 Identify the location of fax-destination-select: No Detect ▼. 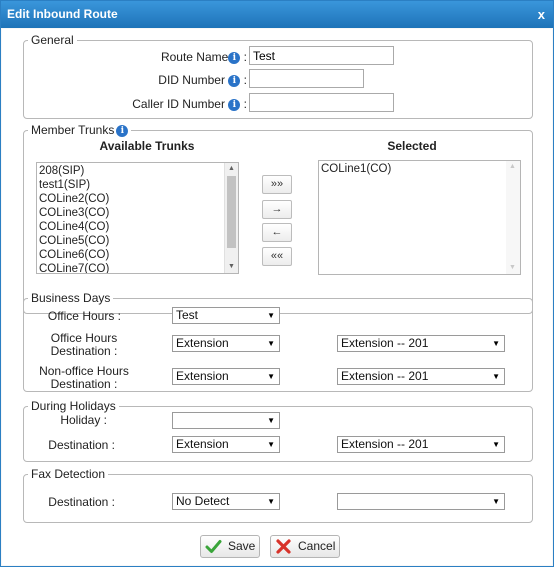
(226, 501).